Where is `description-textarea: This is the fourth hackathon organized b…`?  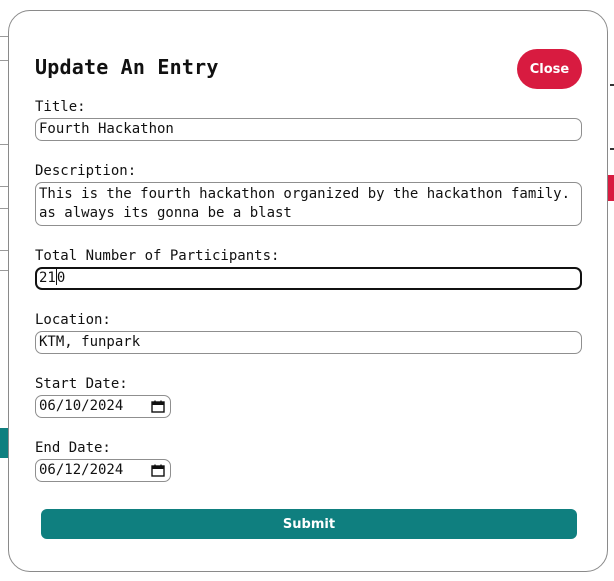
description-textarea: This is the fourth hackathon organized b… is located at coordinates (308, 204).